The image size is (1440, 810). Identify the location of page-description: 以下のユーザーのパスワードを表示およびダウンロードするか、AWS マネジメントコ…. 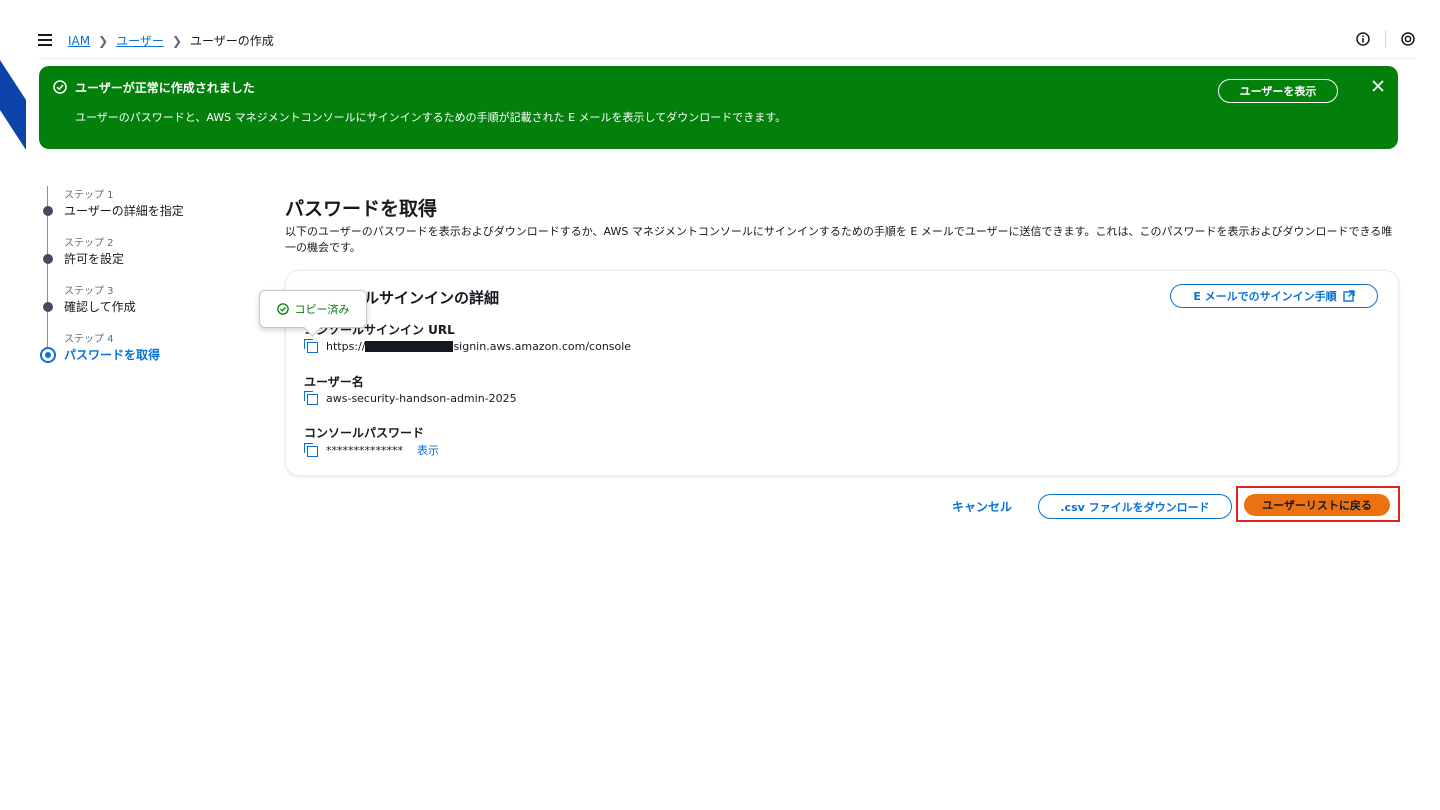
(839, 239).